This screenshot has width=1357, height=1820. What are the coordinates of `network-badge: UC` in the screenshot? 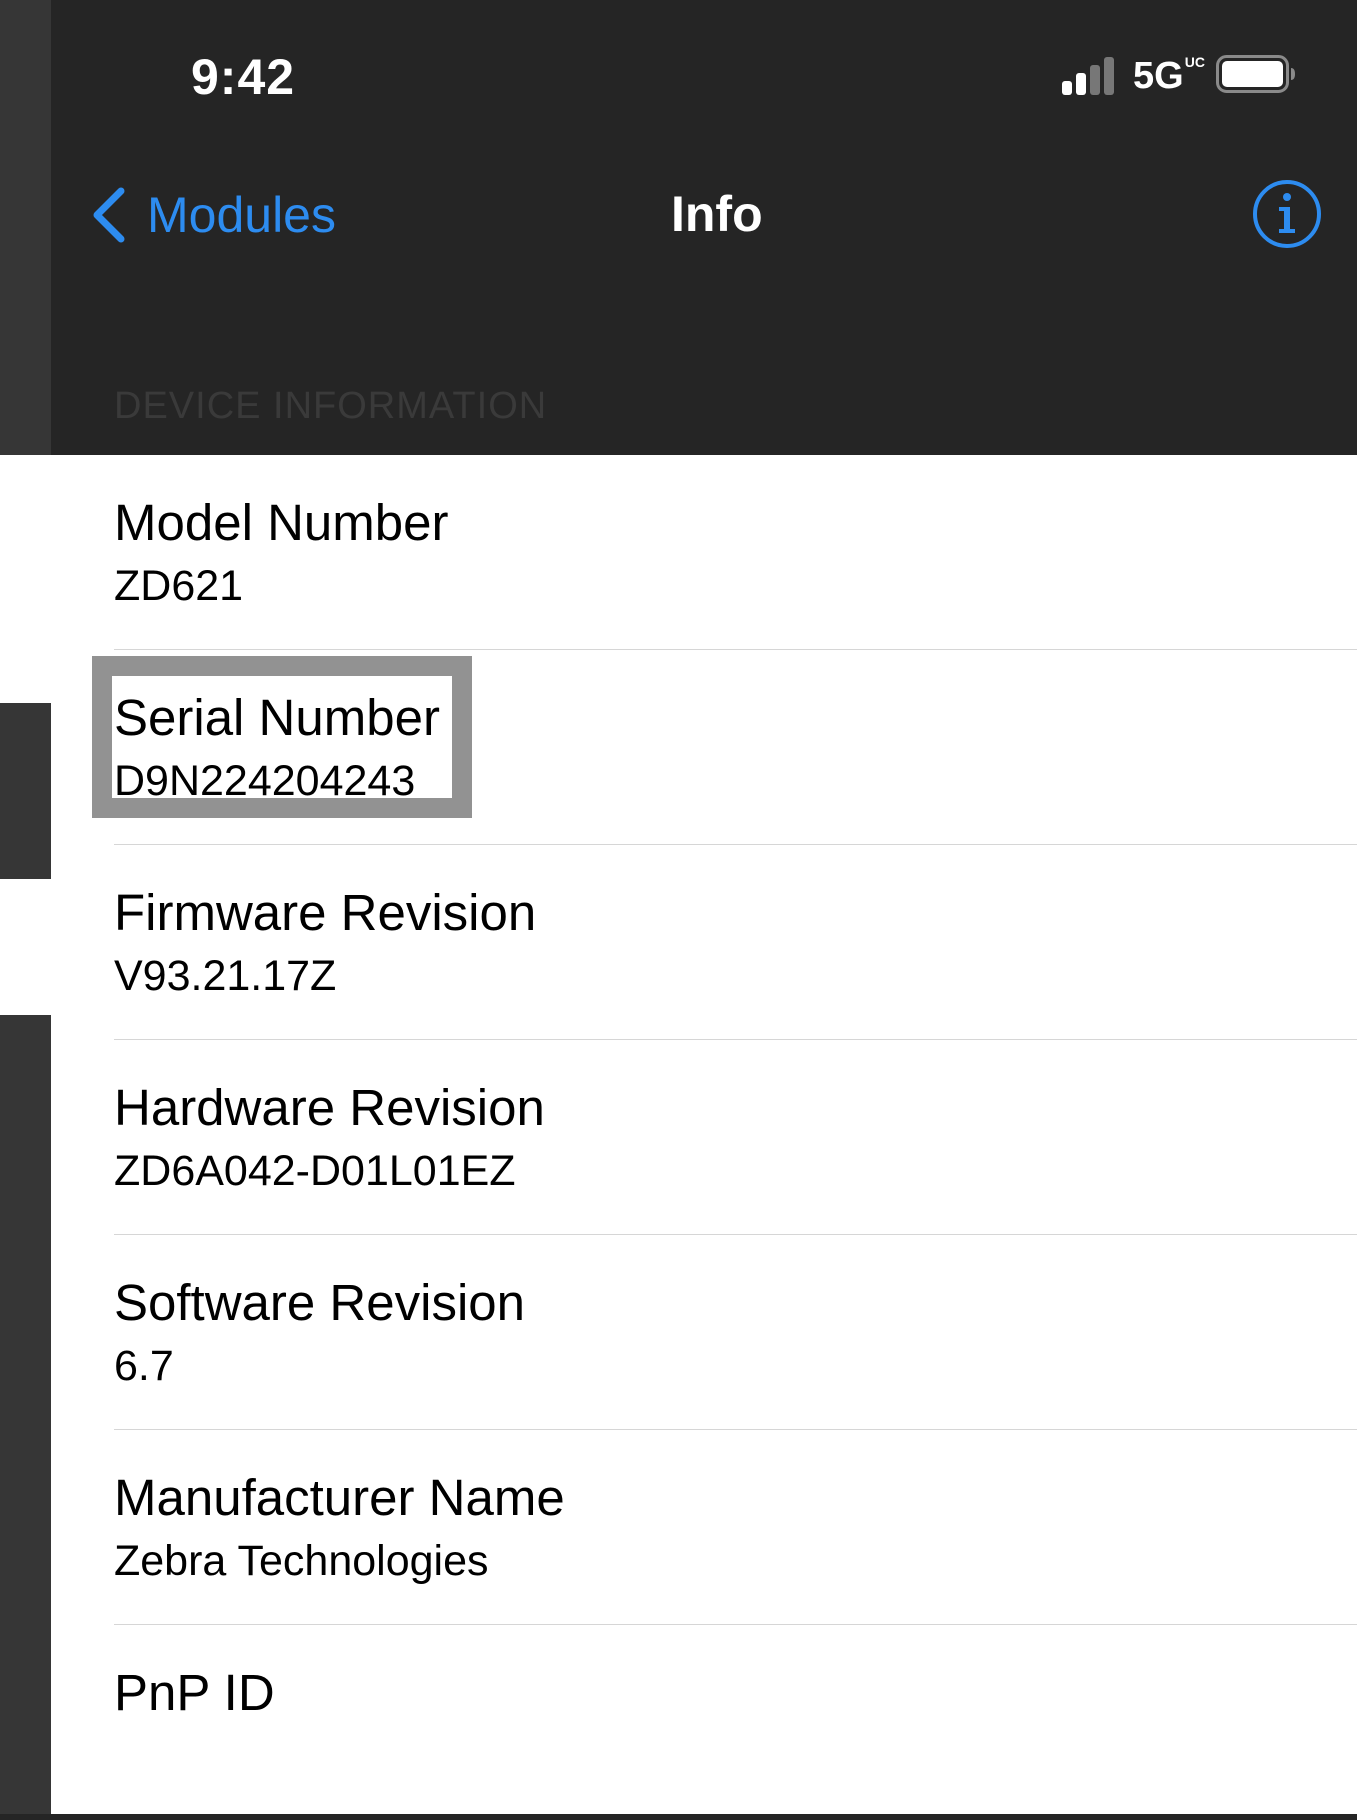 It's located at (1194, 62).